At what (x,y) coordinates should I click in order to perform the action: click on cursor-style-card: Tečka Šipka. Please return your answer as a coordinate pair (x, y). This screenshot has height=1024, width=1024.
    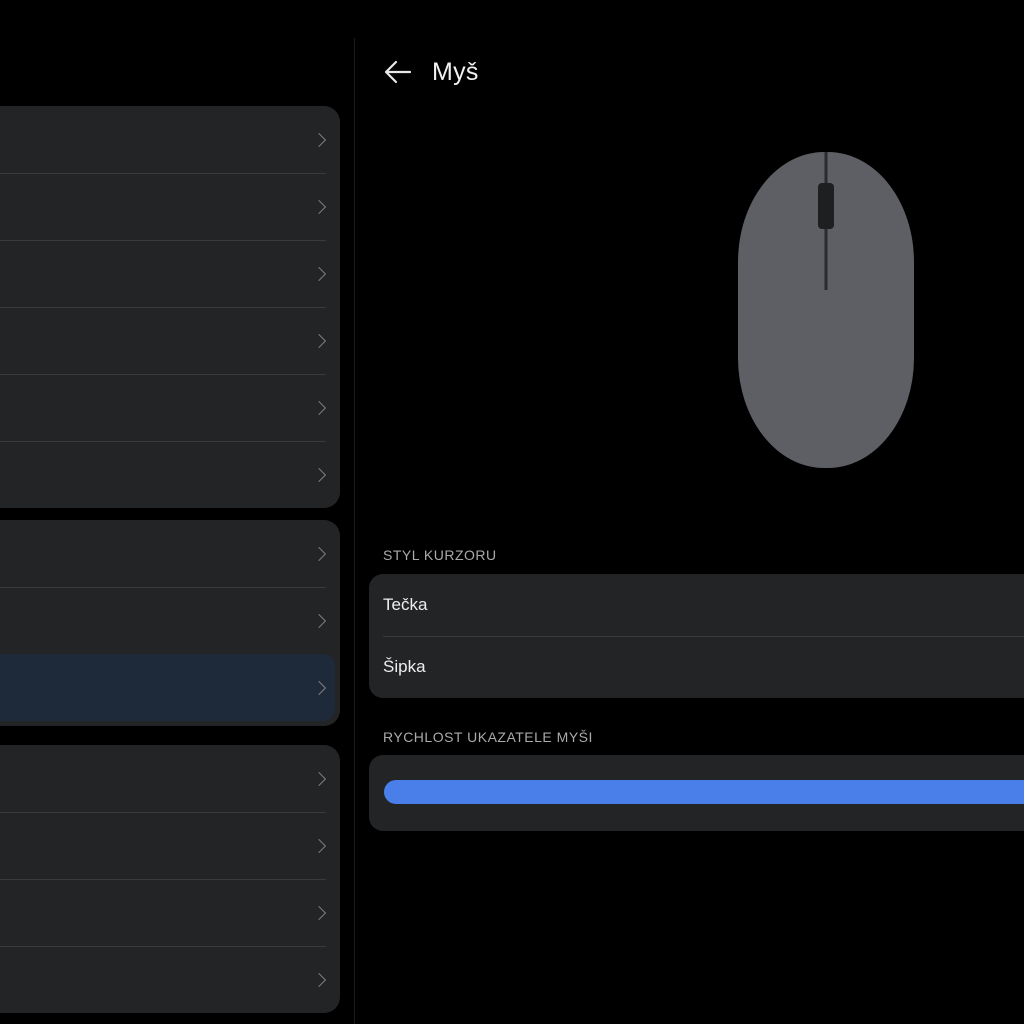
    Looking at the image, I should click on (696, 636).